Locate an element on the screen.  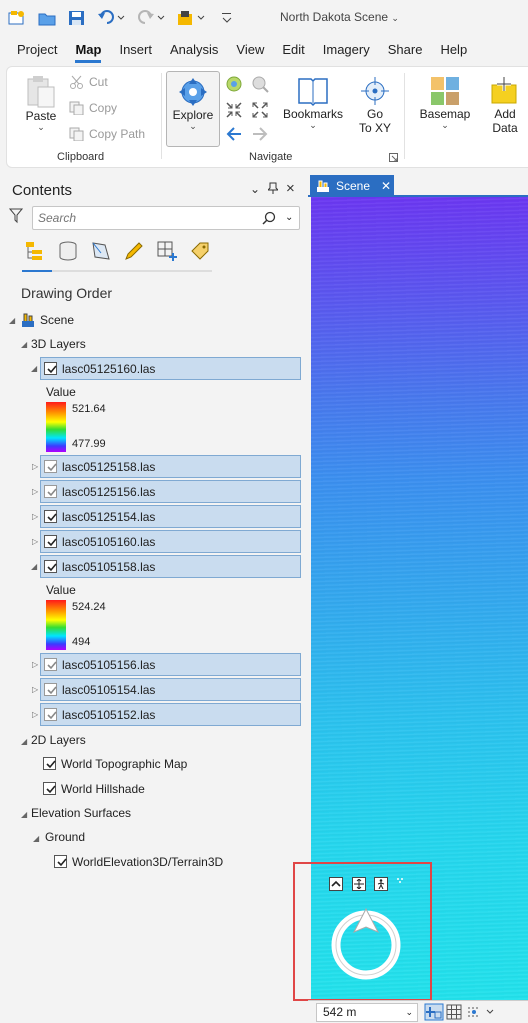
navigator-compass-icon is located at coordinates (366, 944).